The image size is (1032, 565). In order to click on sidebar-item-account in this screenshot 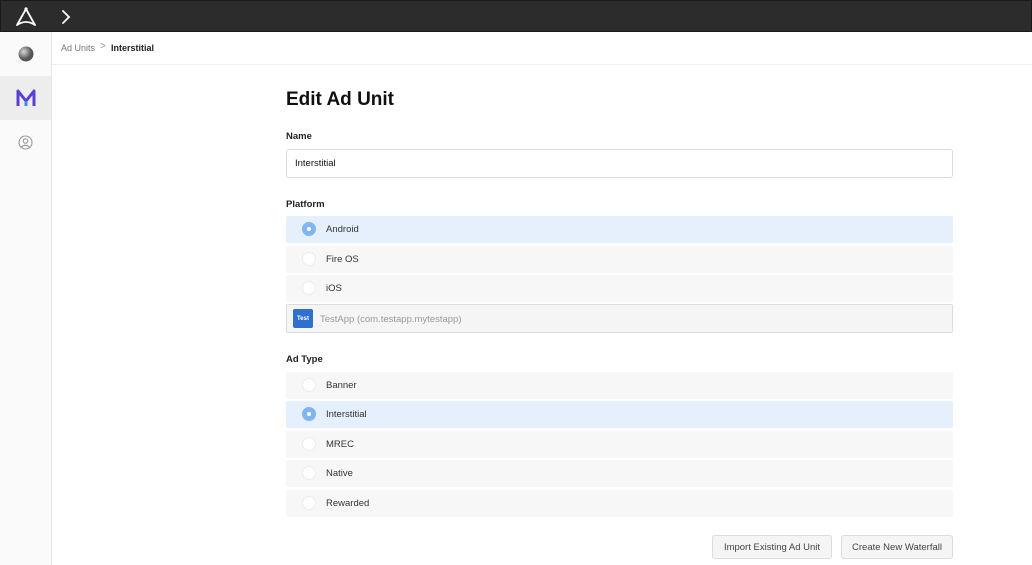, I will do `click(25, 142)`.